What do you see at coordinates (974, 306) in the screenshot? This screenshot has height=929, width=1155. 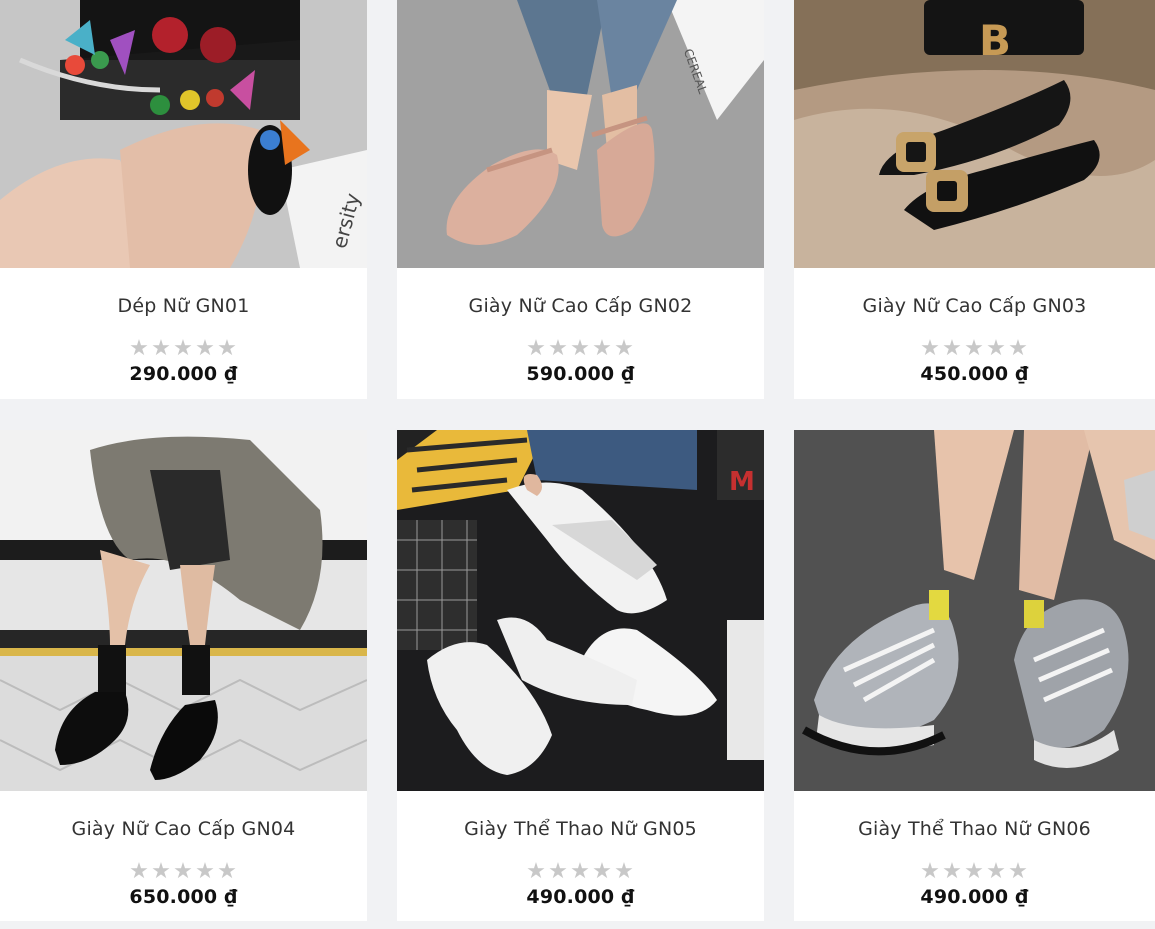 I see `product-name: Giày Nữ Cao Cấp GN03` at bounding box center [974, 306].